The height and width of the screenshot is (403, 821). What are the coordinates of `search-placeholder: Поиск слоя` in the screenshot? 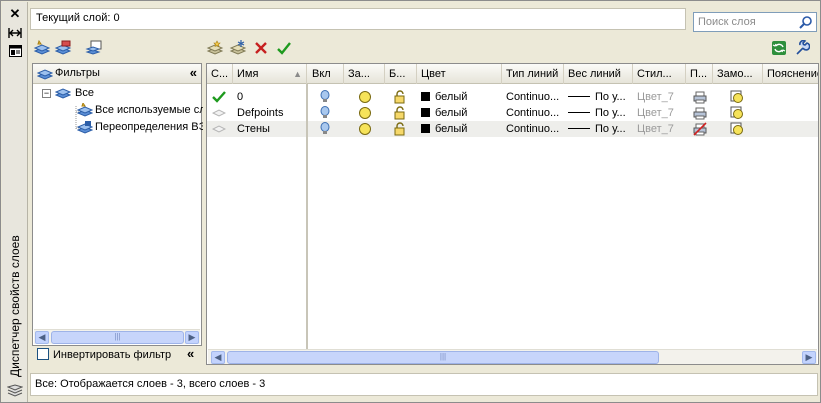 It's located at (727, 22).